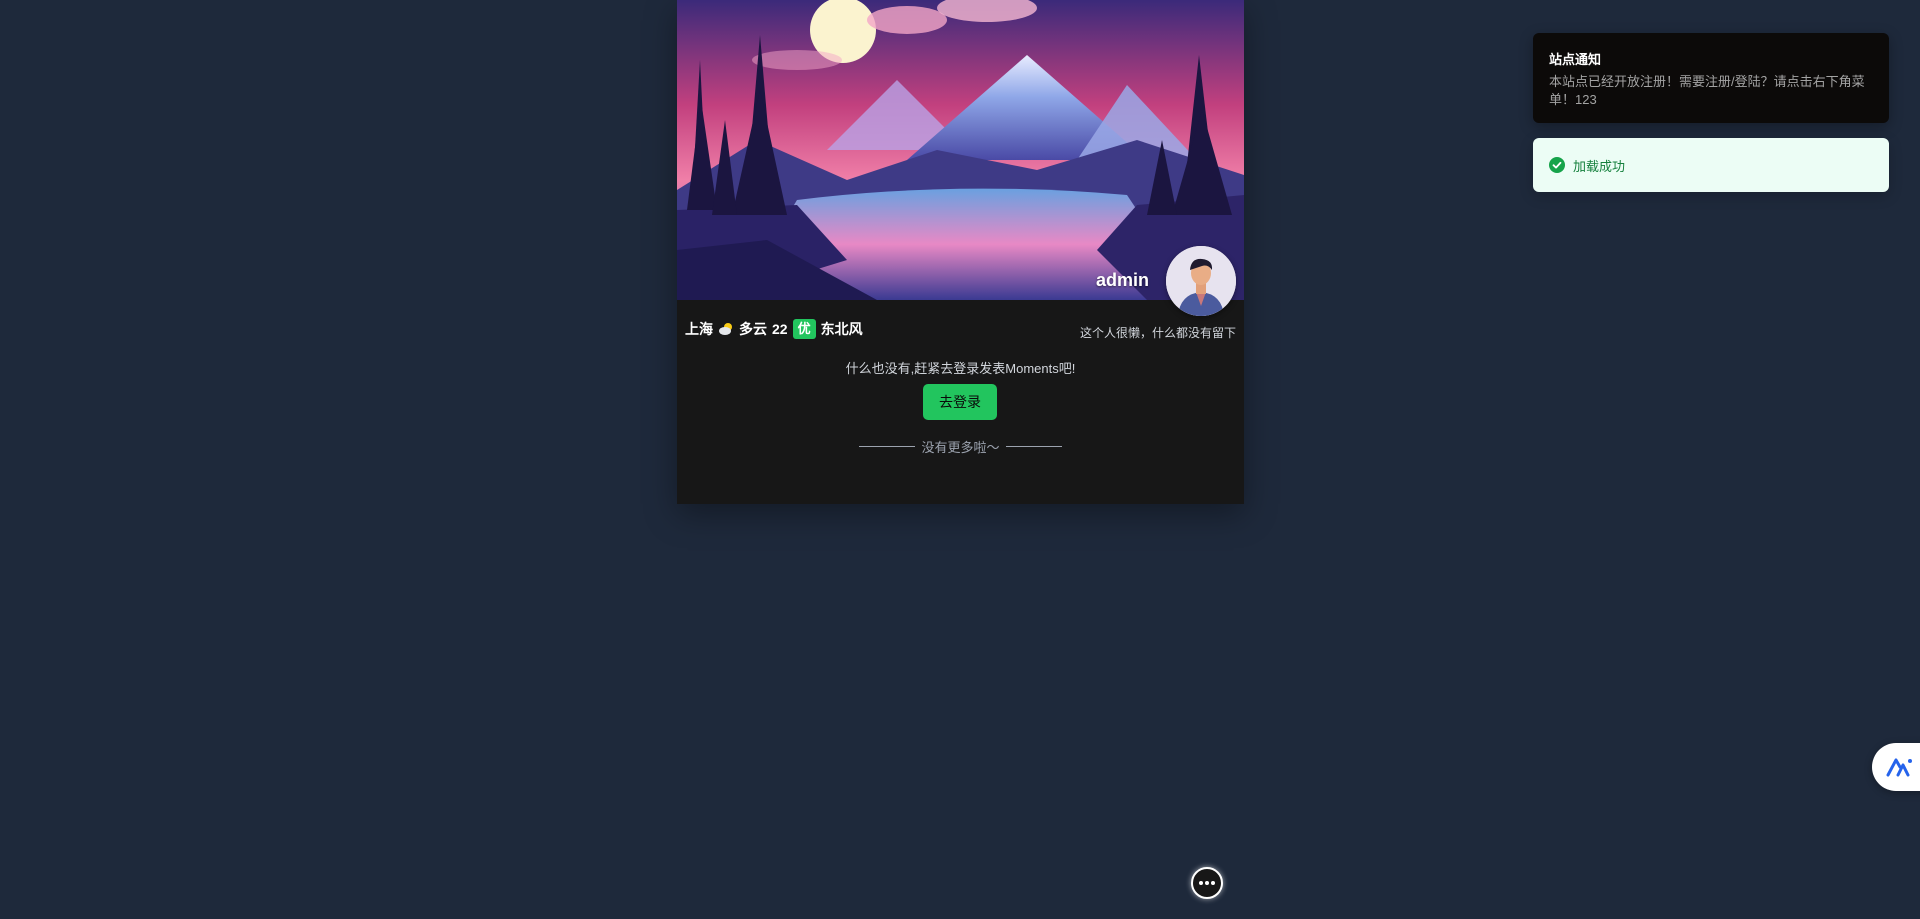 Image resolution: width=1920 pixels, height=919 pixels. I want to click on ai-assistant-button, so click(1896, 767).